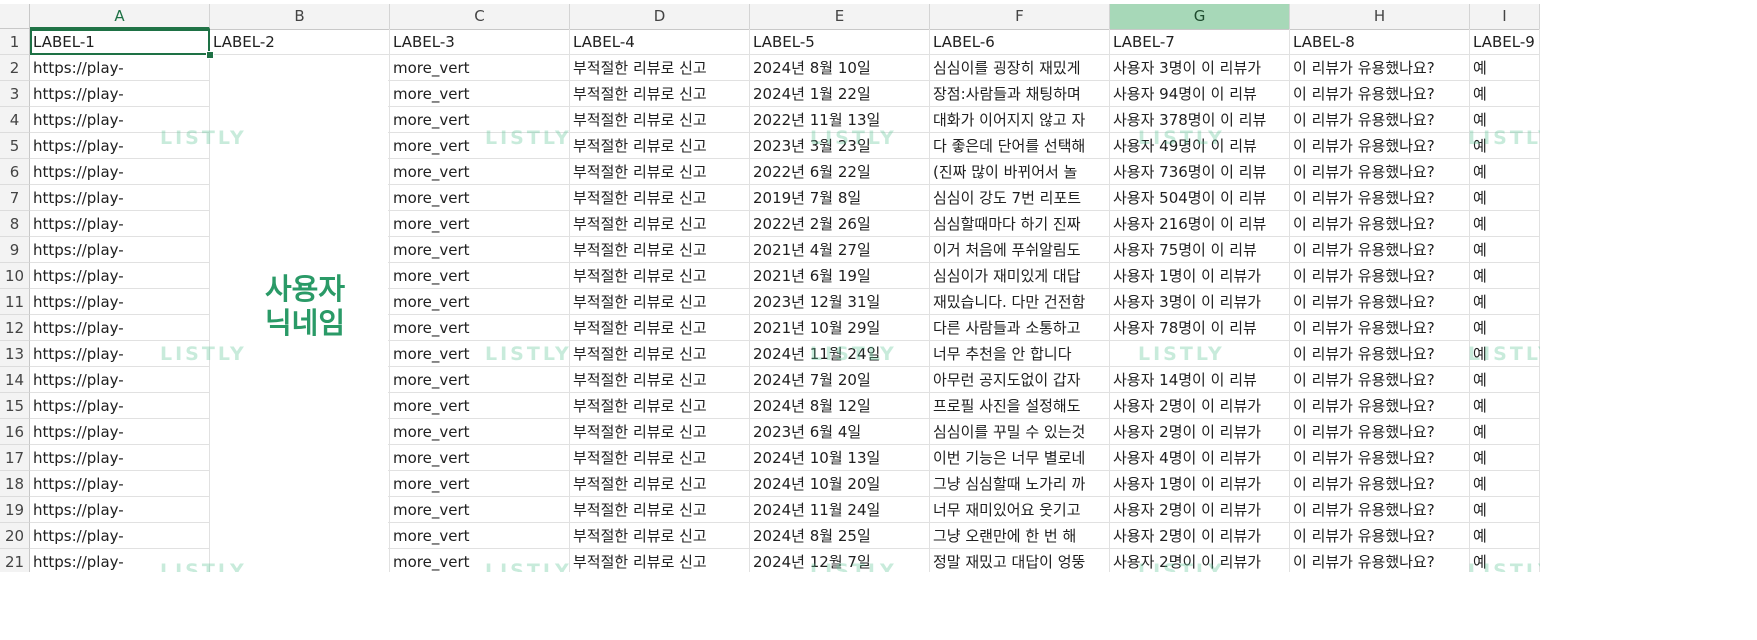 The height and width of the screenshot is (640, 1757). I want to click on cell-g5: 사용자 49명이 이 리뷰, so click(1200, 146).